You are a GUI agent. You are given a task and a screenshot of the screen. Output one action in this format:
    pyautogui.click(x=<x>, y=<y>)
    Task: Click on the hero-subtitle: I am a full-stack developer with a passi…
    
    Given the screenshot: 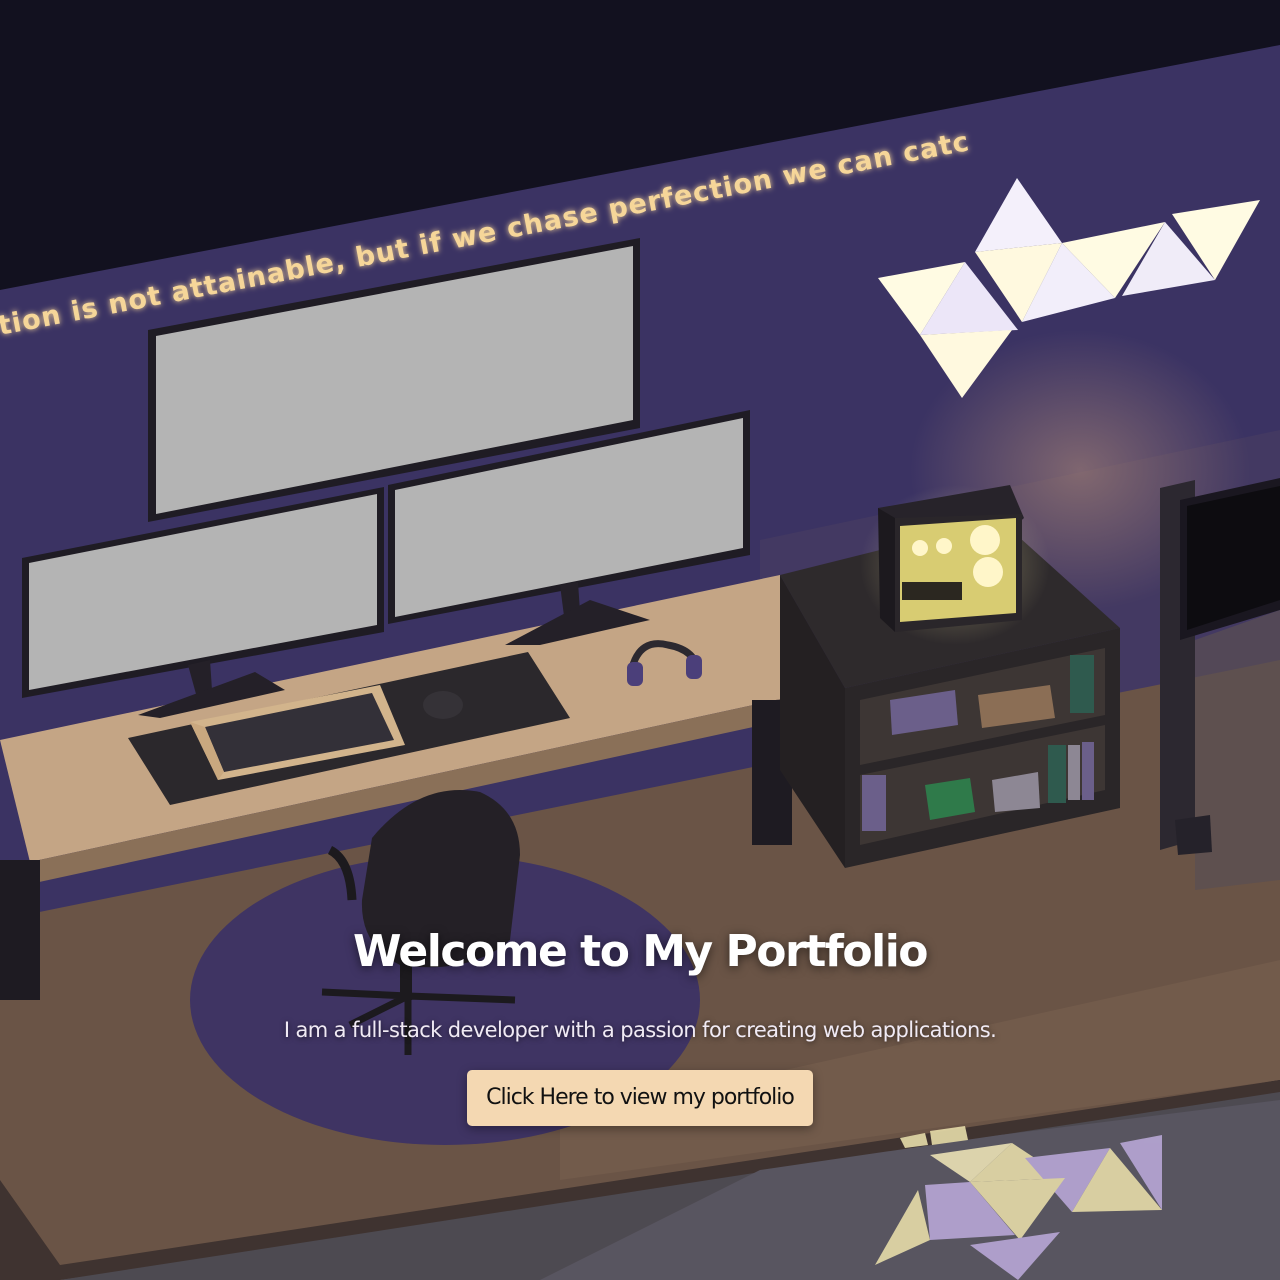 What is the action you would take?
    pyautogui.click(x=640, y=1030)
    